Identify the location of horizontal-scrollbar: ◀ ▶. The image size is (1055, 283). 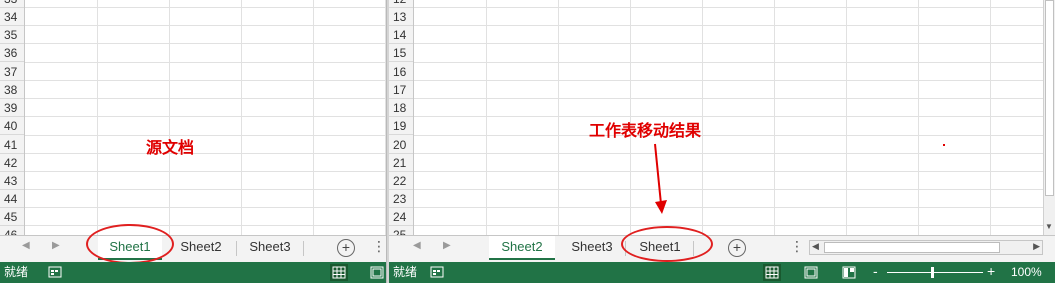
(926, 247).